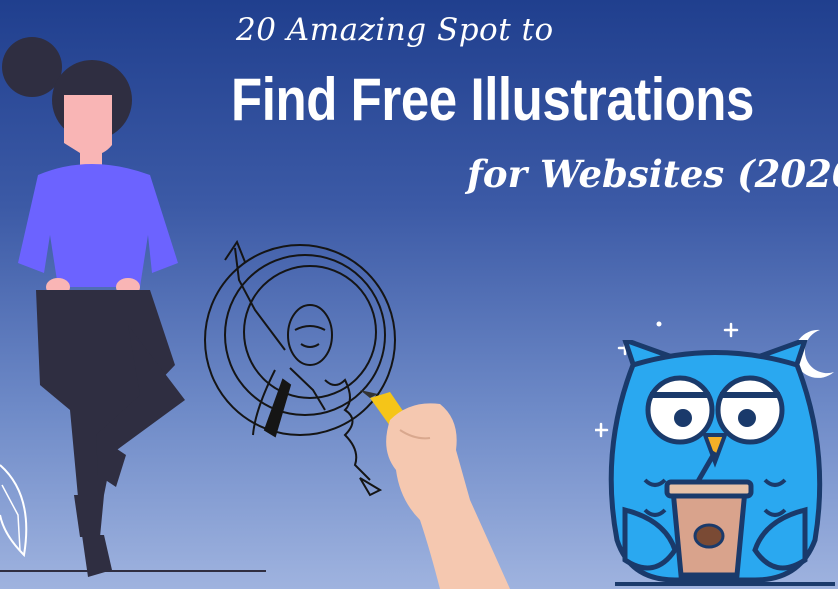 The height and width of the screenshot is (589, 838). I want to click on hand-with-pencil, so click(435, 489).